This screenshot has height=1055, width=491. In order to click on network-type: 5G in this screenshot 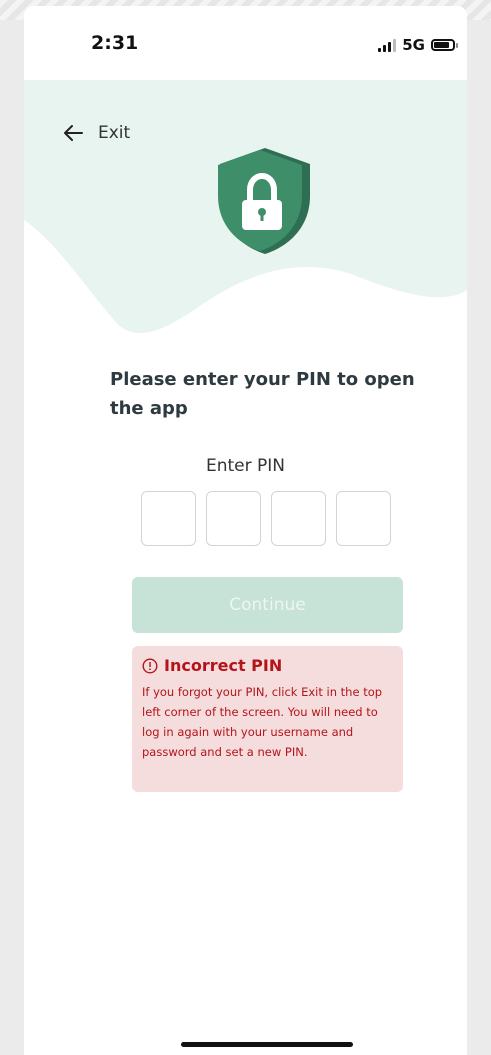, I will do `click(413, 45)`.